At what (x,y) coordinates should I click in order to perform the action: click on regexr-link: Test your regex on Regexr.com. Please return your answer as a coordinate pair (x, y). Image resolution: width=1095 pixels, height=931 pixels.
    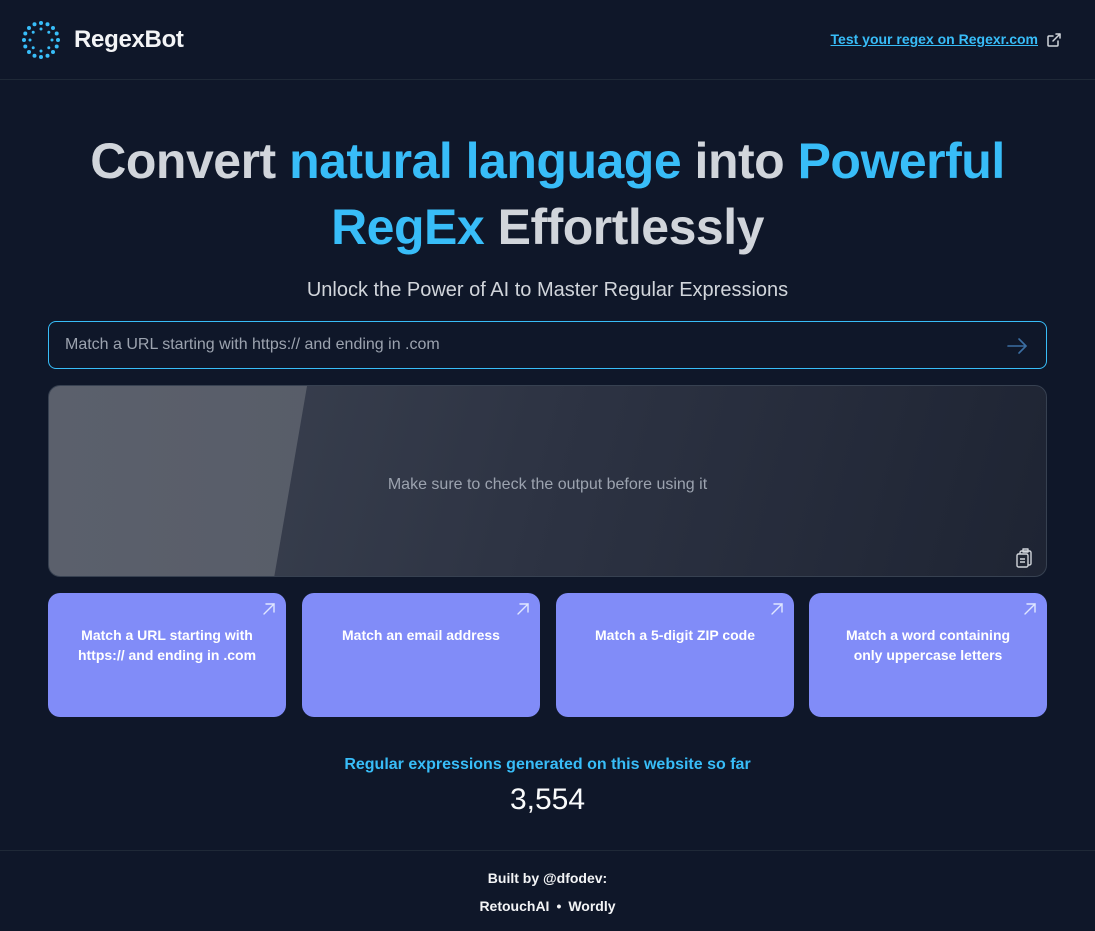
    Looking at the image, I should click on (934, 39).